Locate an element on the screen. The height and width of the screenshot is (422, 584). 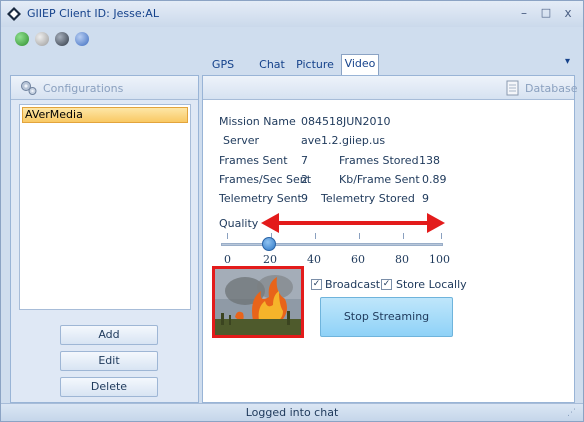
kb-frame-value: 0.89 is located at coordinates (434, 179).